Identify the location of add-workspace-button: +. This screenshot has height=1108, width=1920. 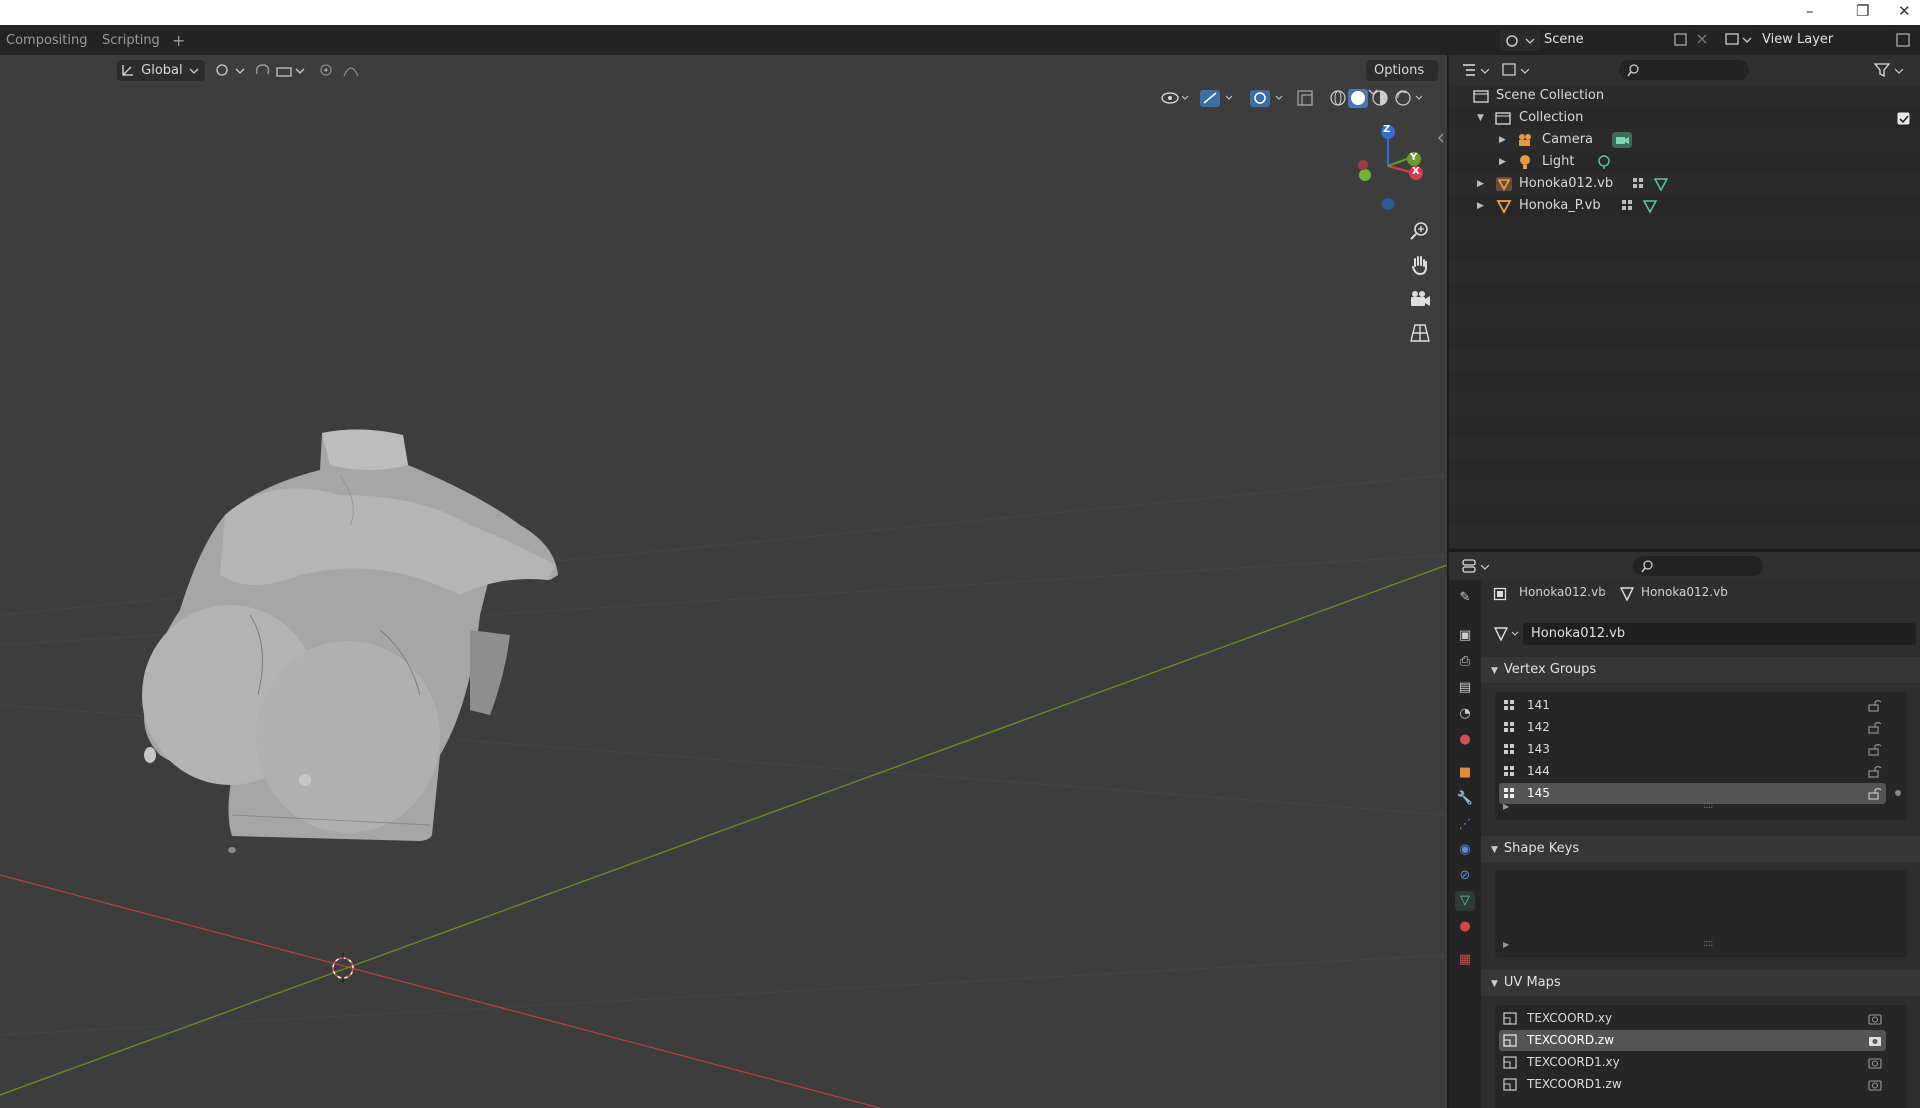
(178, 40).